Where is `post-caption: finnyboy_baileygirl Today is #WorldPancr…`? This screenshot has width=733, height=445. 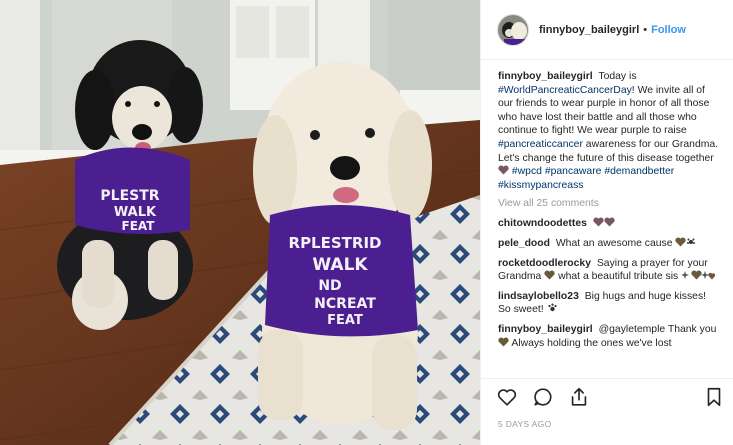 post-caption: finnyboy_baileygirl Today is #WorldPancr… is located at coordinates (609, 131).